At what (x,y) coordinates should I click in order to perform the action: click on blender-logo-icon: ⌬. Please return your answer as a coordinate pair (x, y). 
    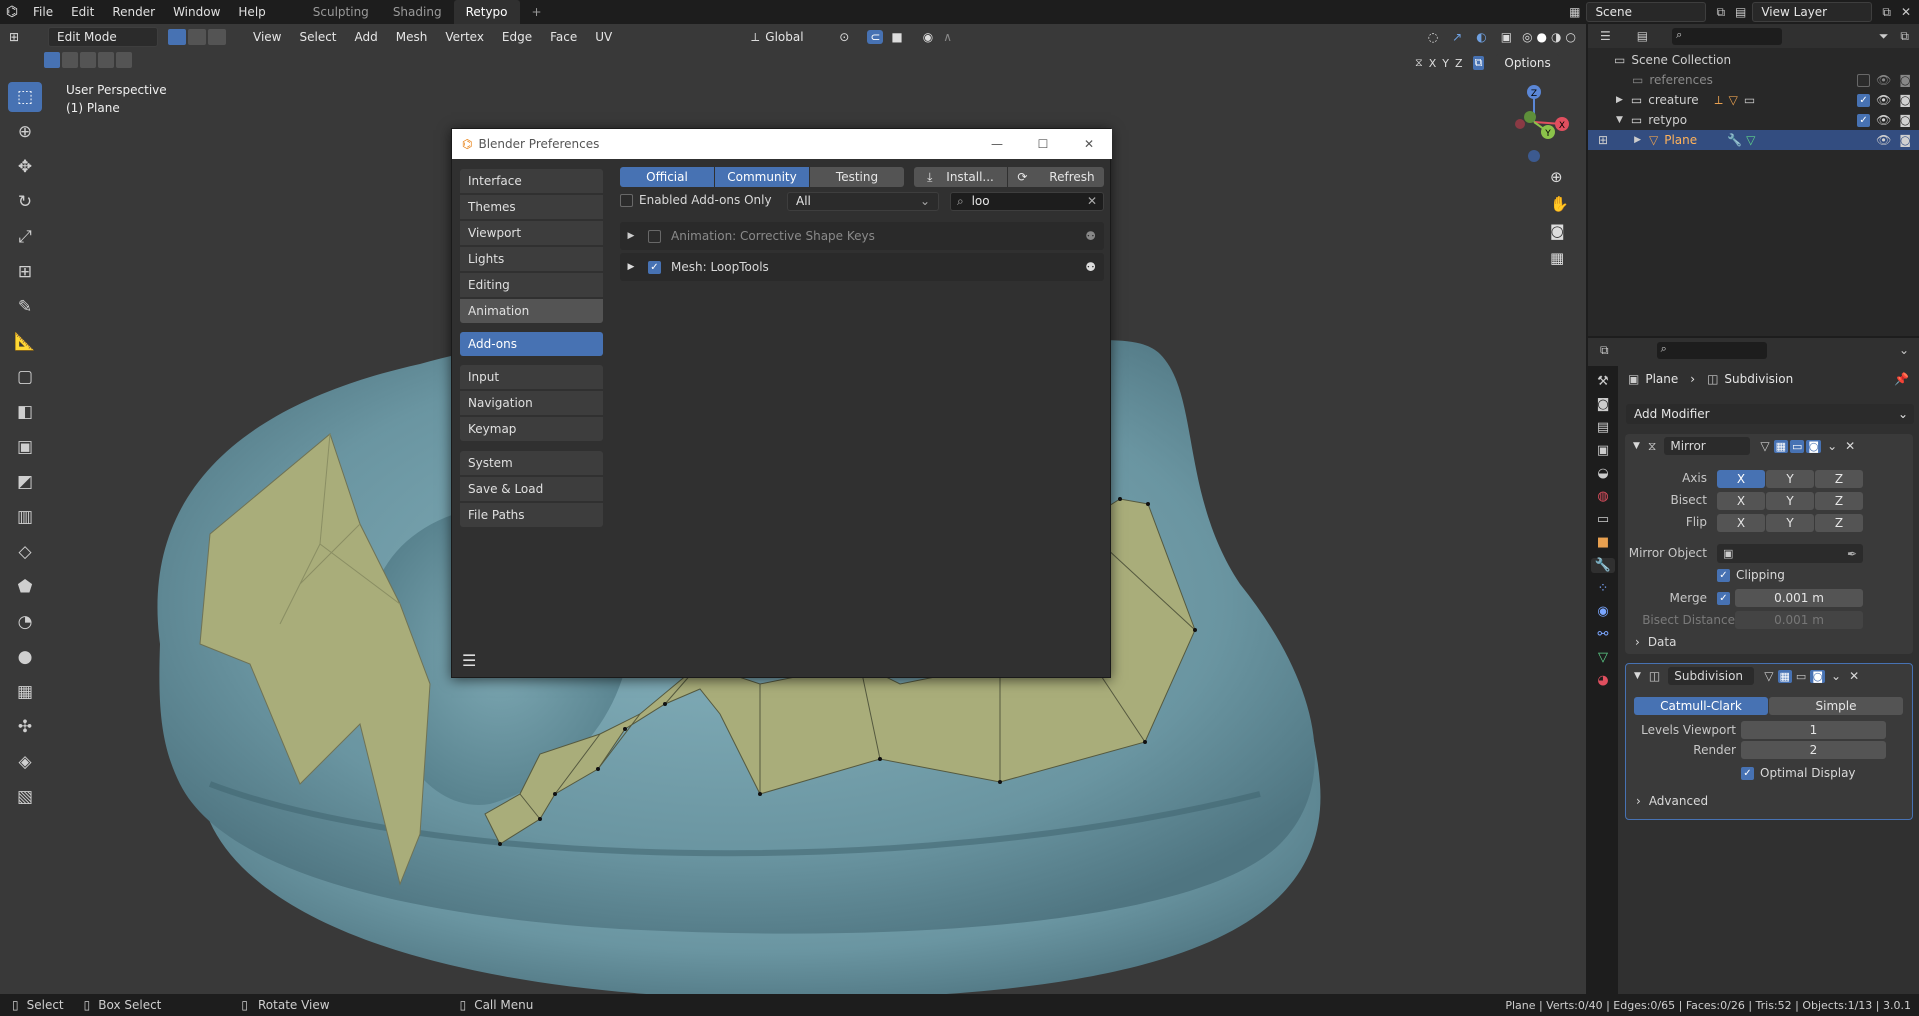
    Looking at the image, I should click on (12, 12).